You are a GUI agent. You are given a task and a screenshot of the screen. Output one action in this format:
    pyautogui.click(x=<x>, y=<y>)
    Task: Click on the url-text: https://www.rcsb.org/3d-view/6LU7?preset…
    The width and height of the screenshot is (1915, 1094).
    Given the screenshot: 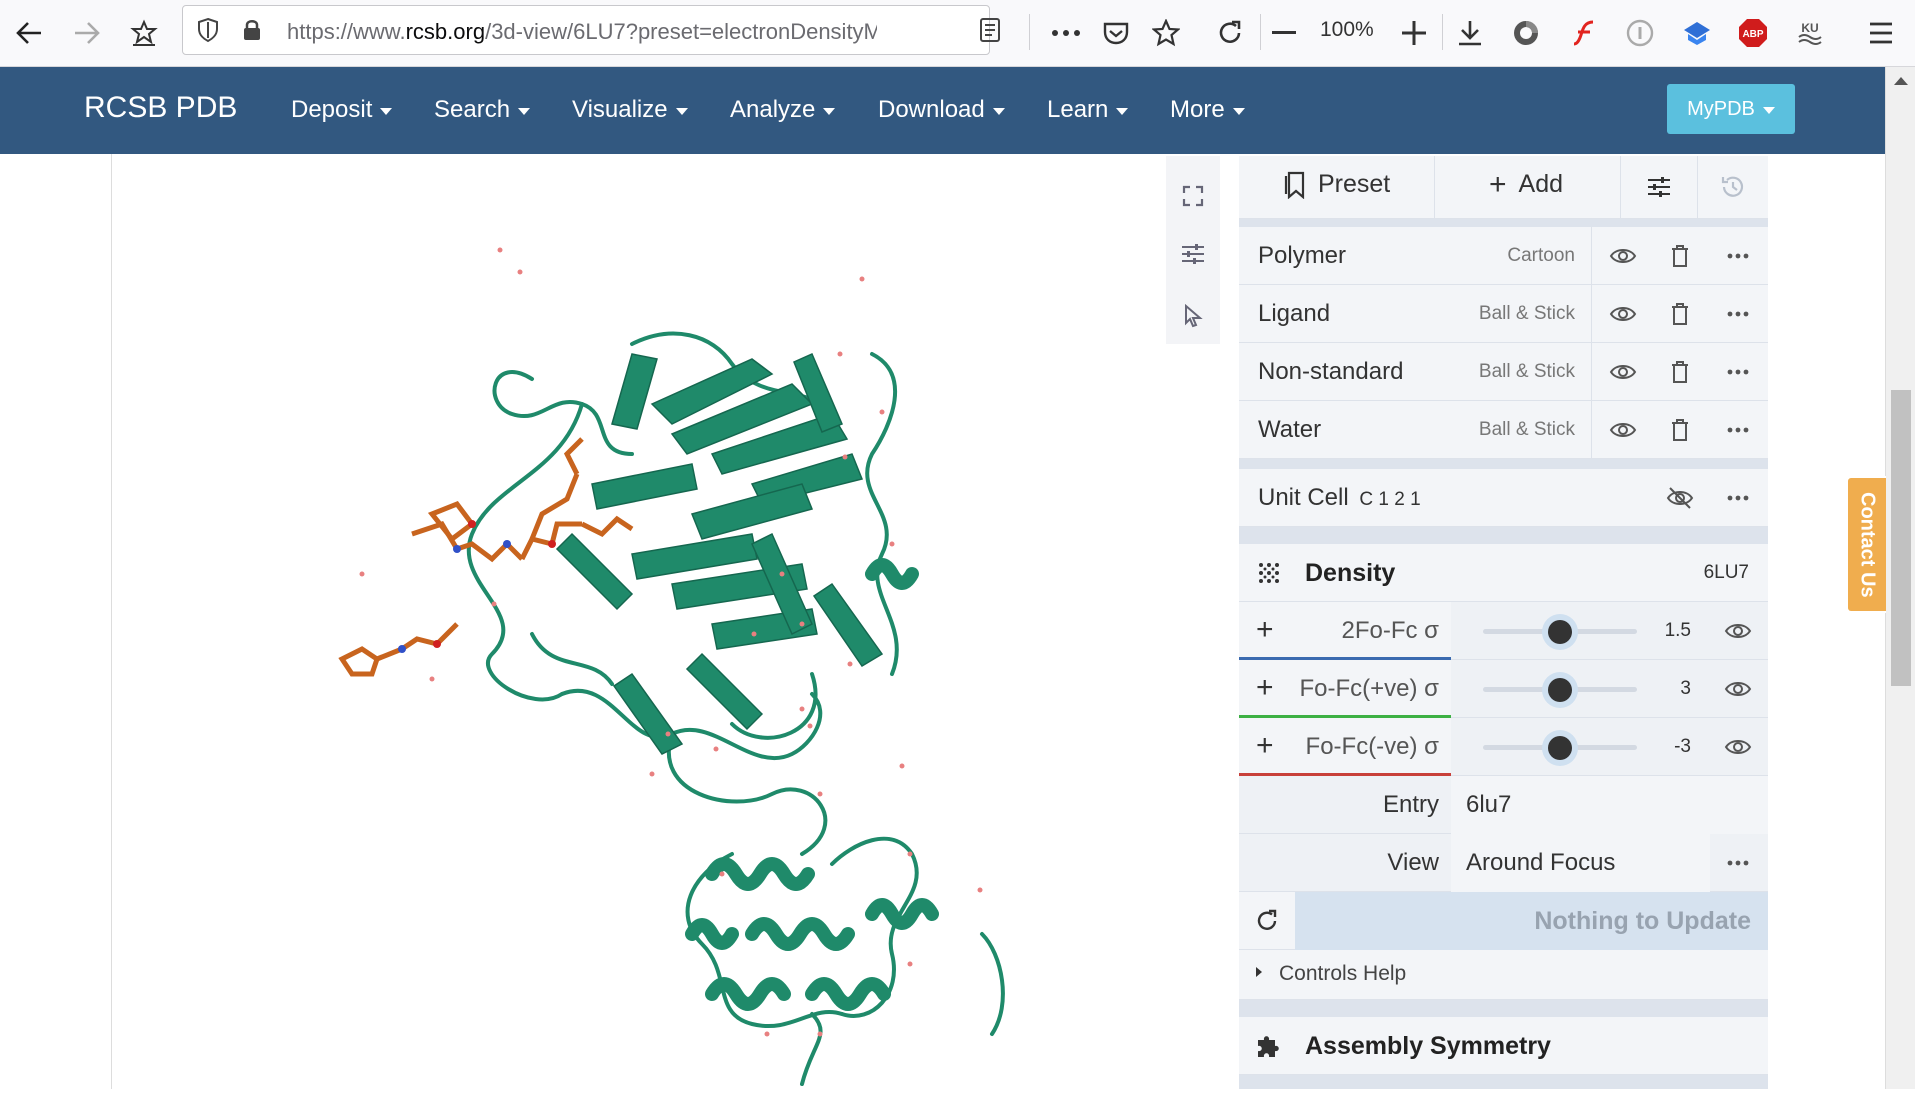 What is the action you would take?
    pyautogui.click(x=582, y=32)
    